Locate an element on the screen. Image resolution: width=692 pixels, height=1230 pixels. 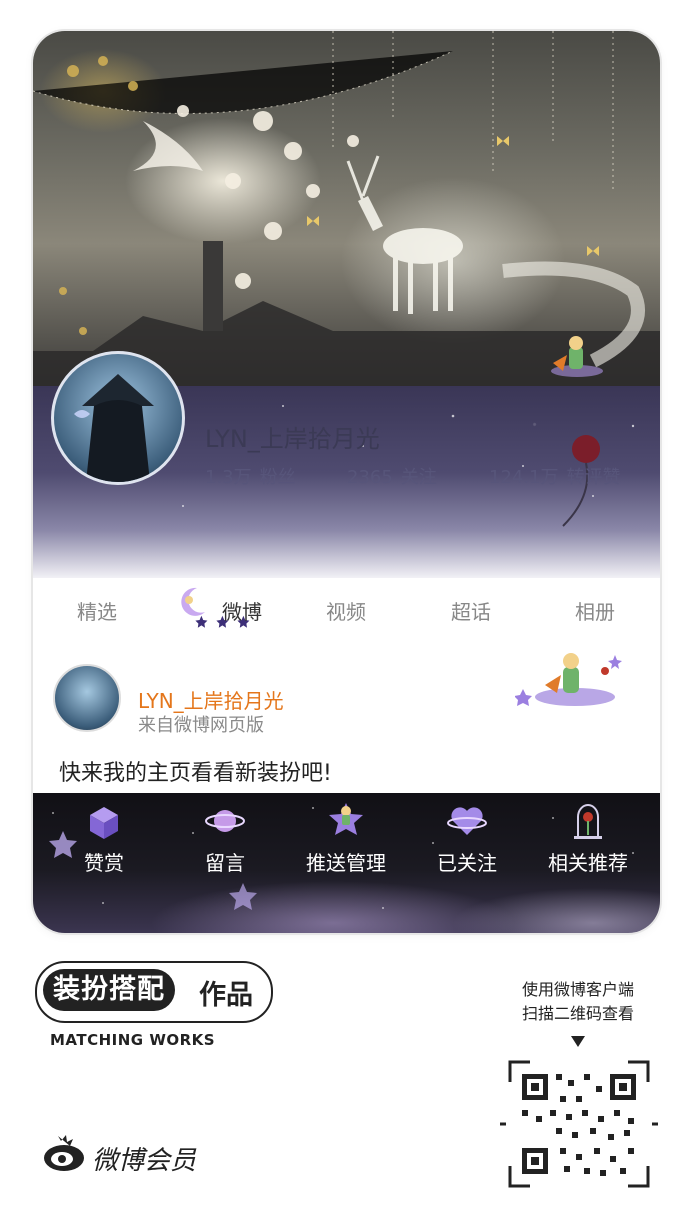
tab-videos: 视频 is located at coordinates (346, 610).